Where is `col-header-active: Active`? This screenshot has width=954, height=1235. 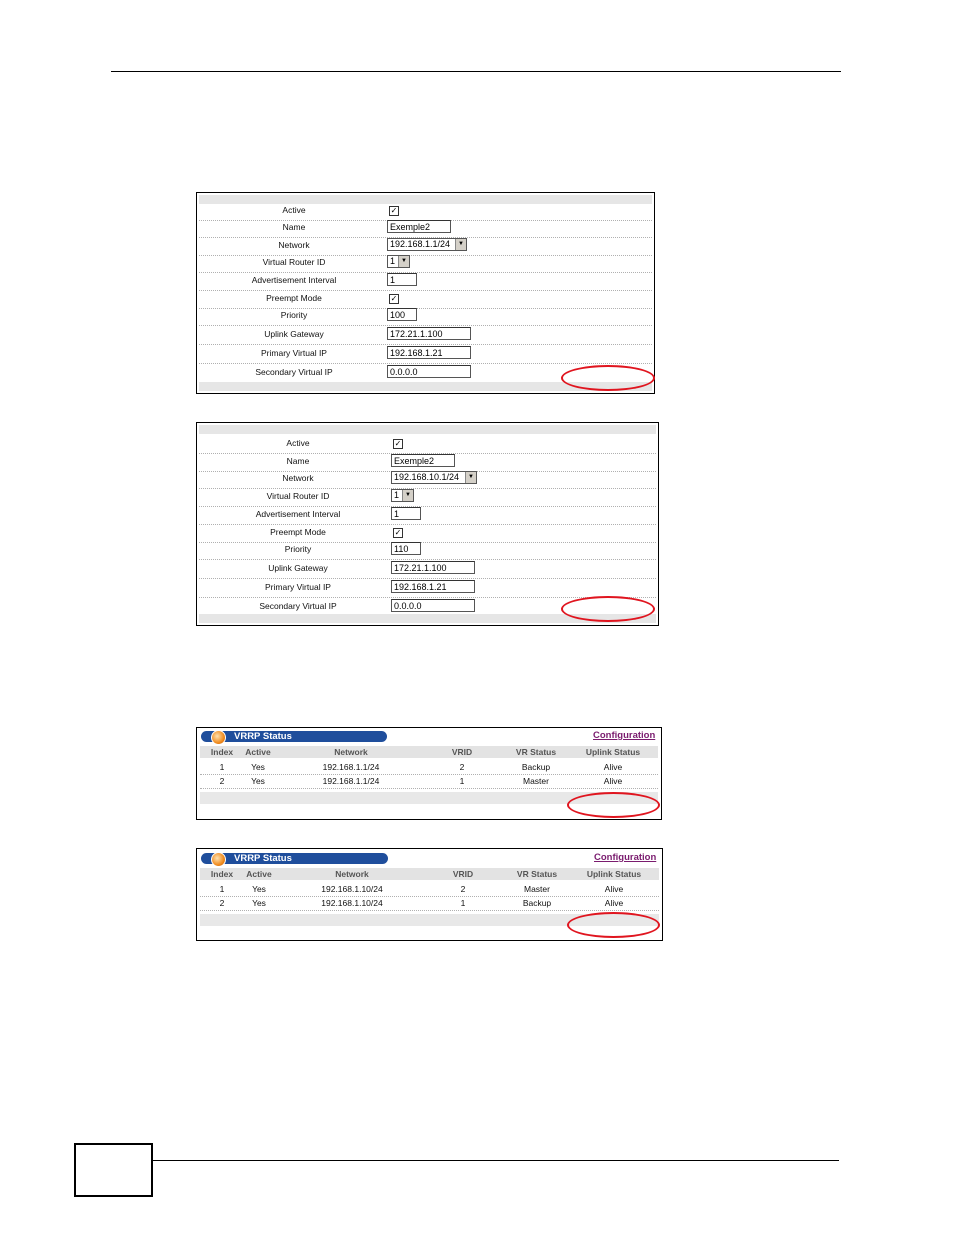 col-header-active: Active is located at coordinates (259, 874).